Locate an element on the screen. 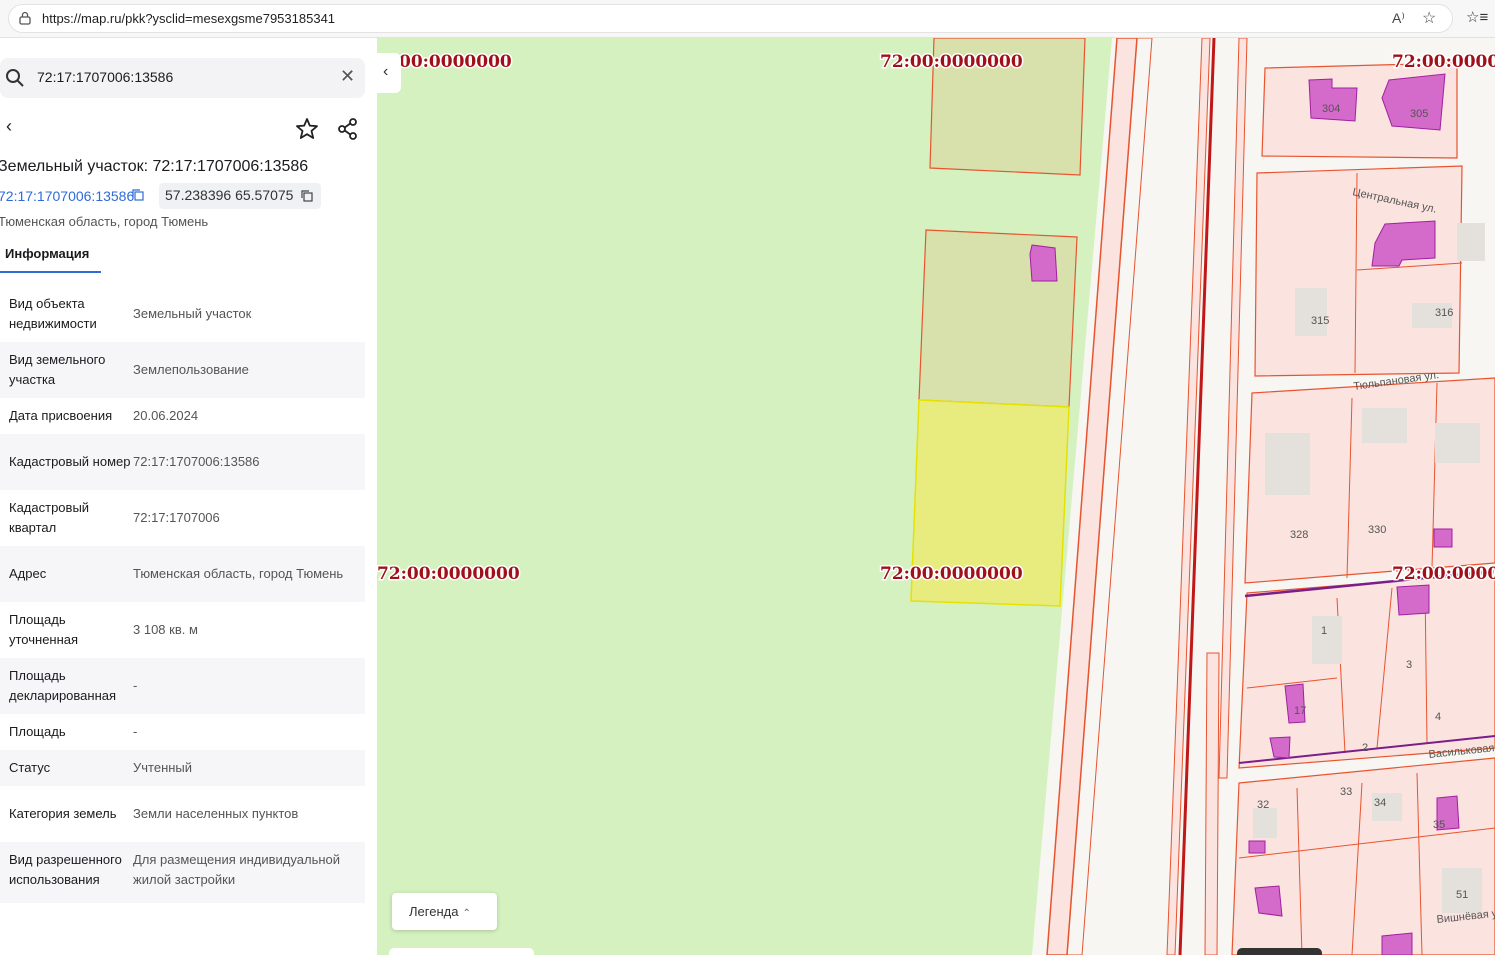 Image resolution: width=1495 pixels, height=955 pixels. attribute-value: Земли населенных пунктов is located at coordinates (216, 813).